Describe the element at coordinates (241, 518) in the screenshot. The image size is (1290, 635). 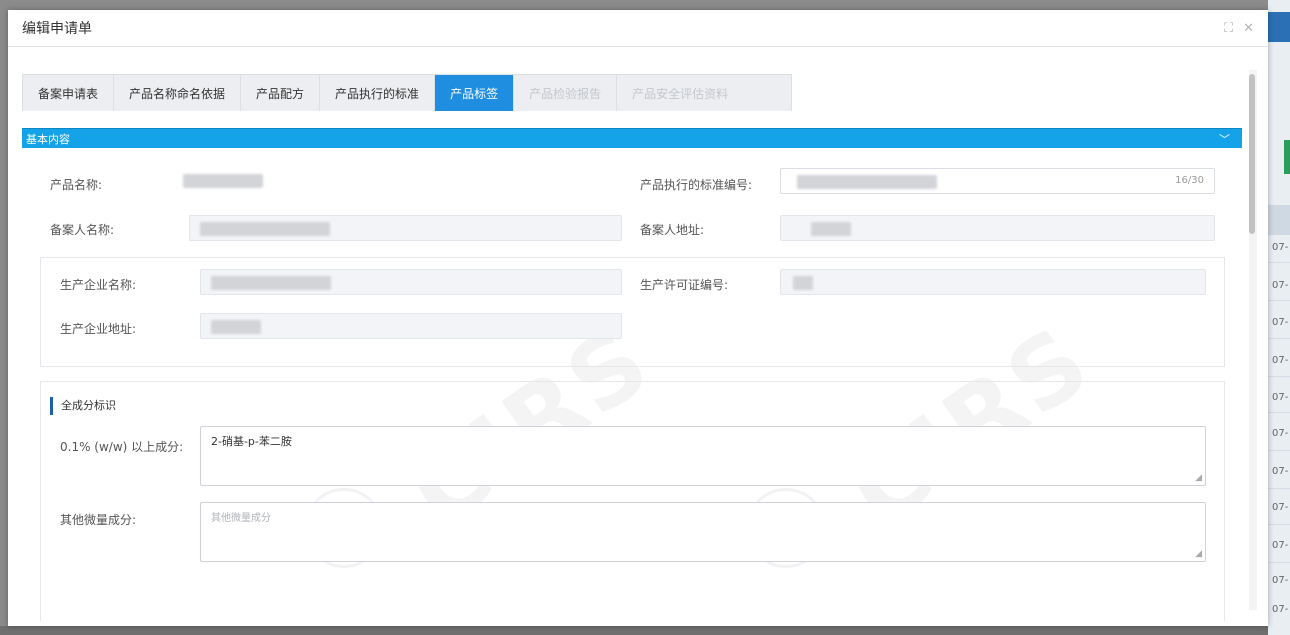
I see `trace-ingredients-placeholder: 其他微量成分` at that location.